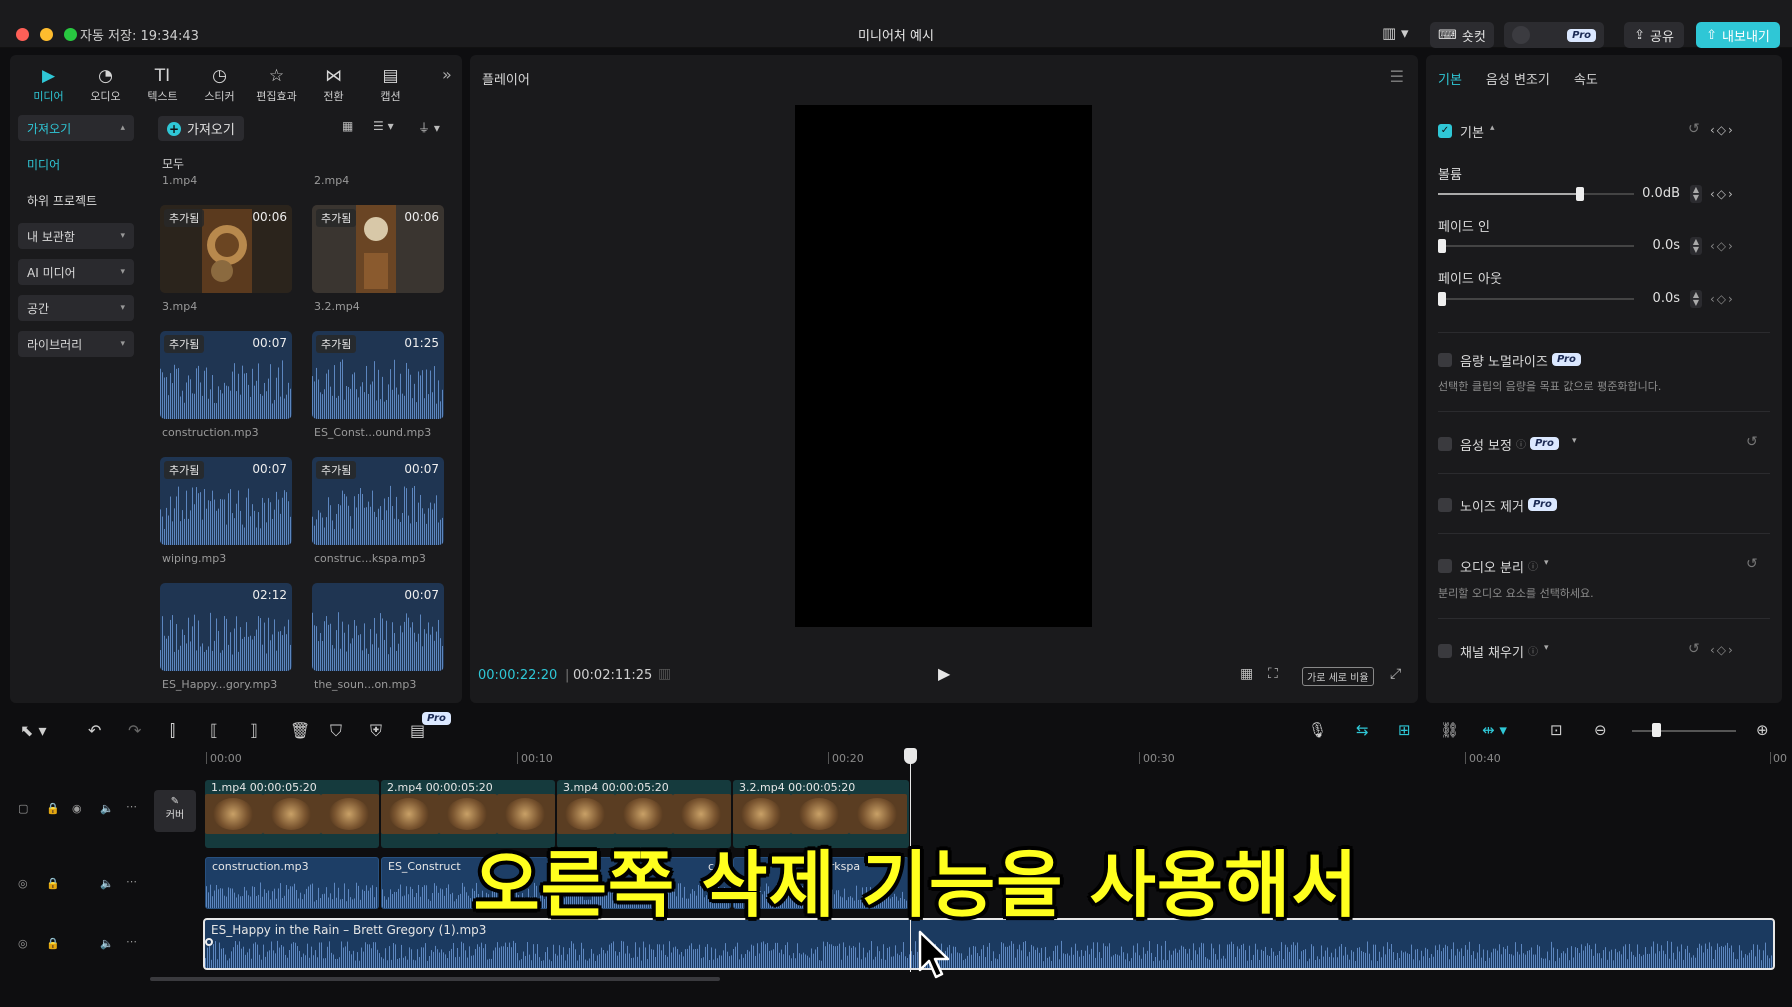 The width and height of the screenshot is (1792, 1007). What do you see at coordinates (1586, 78) in the screenshot?
I see `tab-speed: 속도` at bounding box center [1586, 78].